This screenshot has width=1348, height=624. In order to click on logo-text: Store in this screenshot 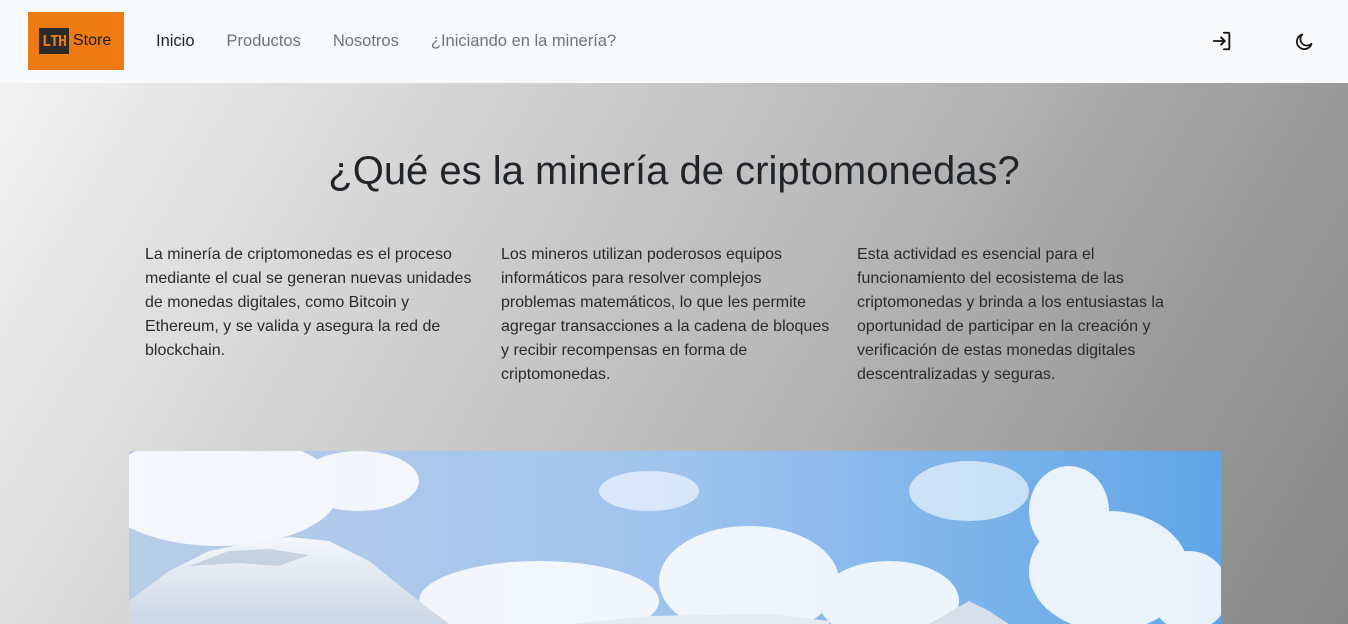, I will do `click(92, 40)`.